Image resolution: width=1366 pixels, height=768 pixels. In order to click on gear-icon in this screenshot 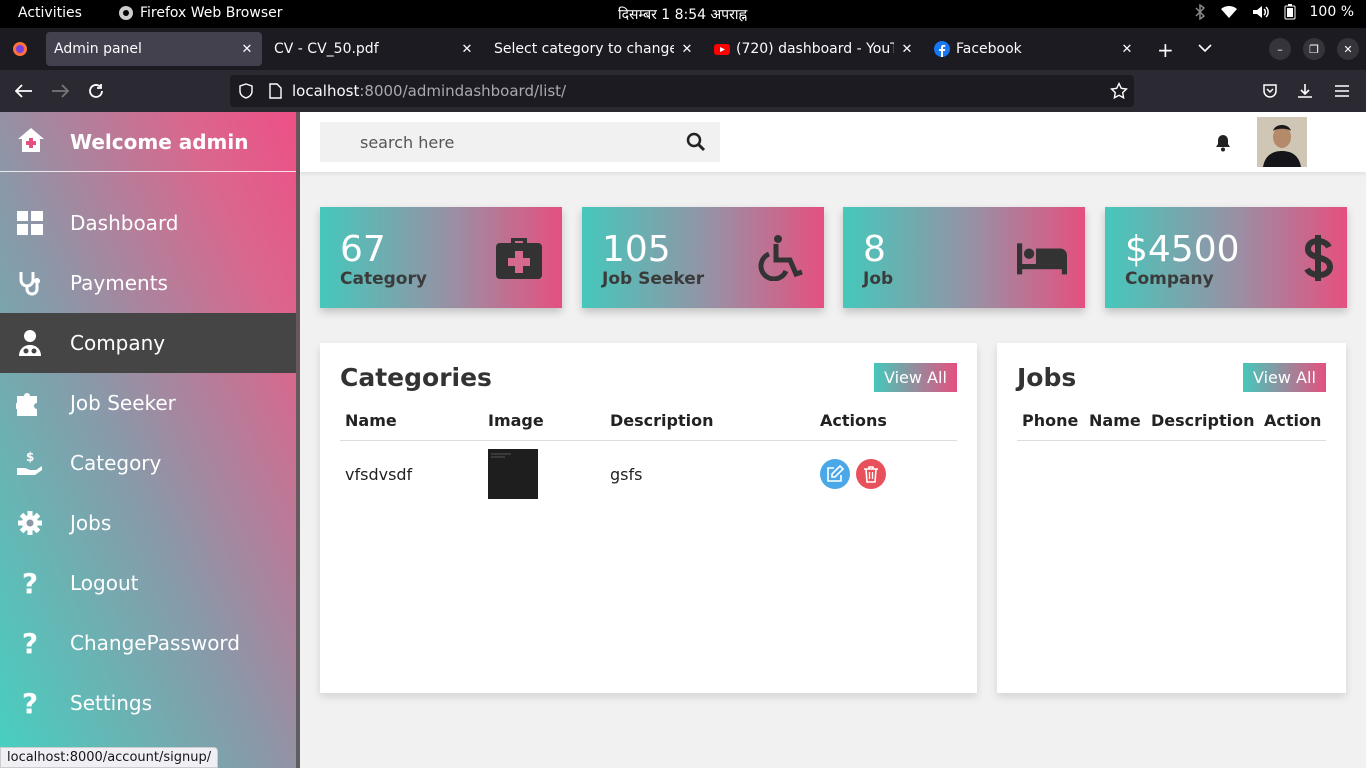, I will do `click(30, 523)`.